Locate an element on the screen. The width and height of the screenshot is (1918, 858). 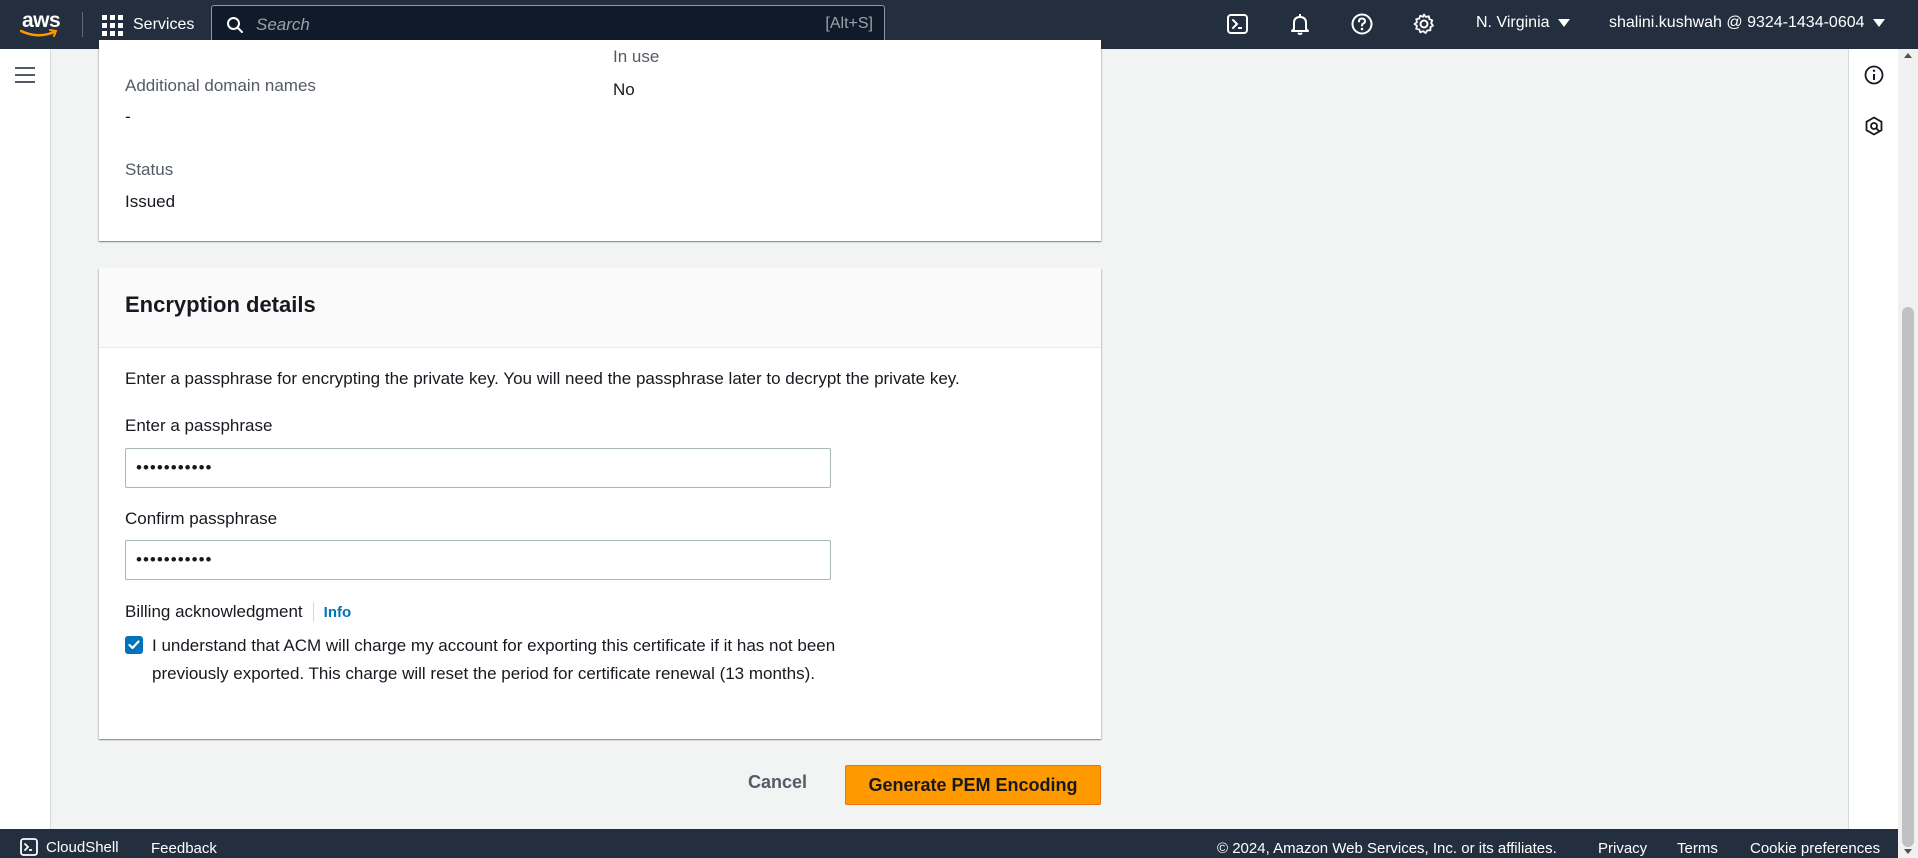
search-placeholder: Search is located at coordinates (283, 24).